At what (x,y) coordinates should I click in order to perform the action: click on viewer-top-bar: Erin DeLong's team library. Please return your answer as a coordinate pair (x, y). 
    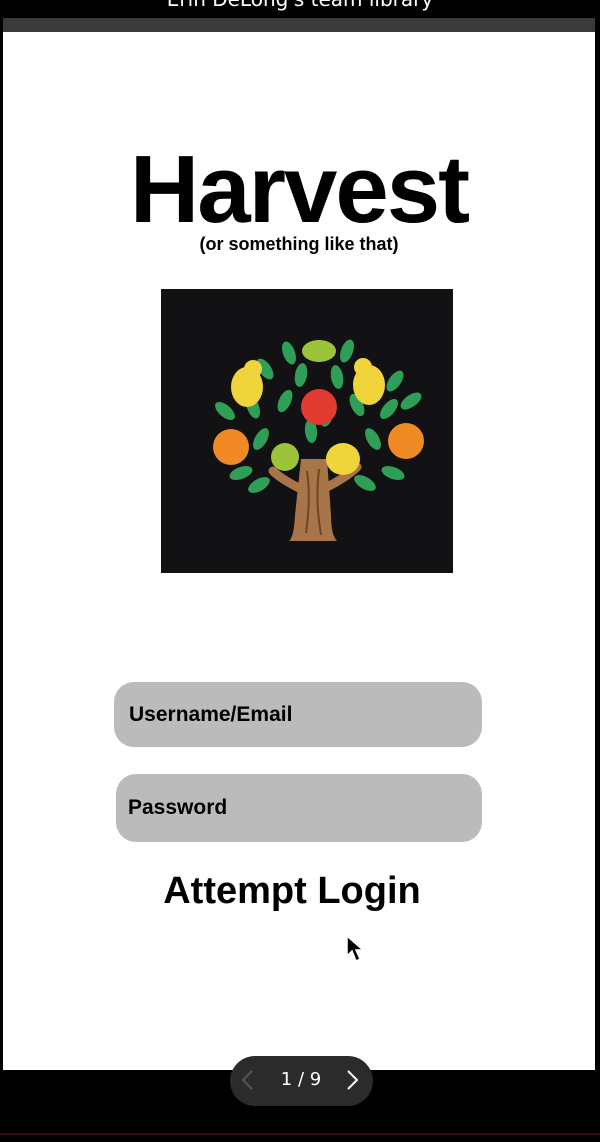
    Looking at the image, I should click on (300, 16).